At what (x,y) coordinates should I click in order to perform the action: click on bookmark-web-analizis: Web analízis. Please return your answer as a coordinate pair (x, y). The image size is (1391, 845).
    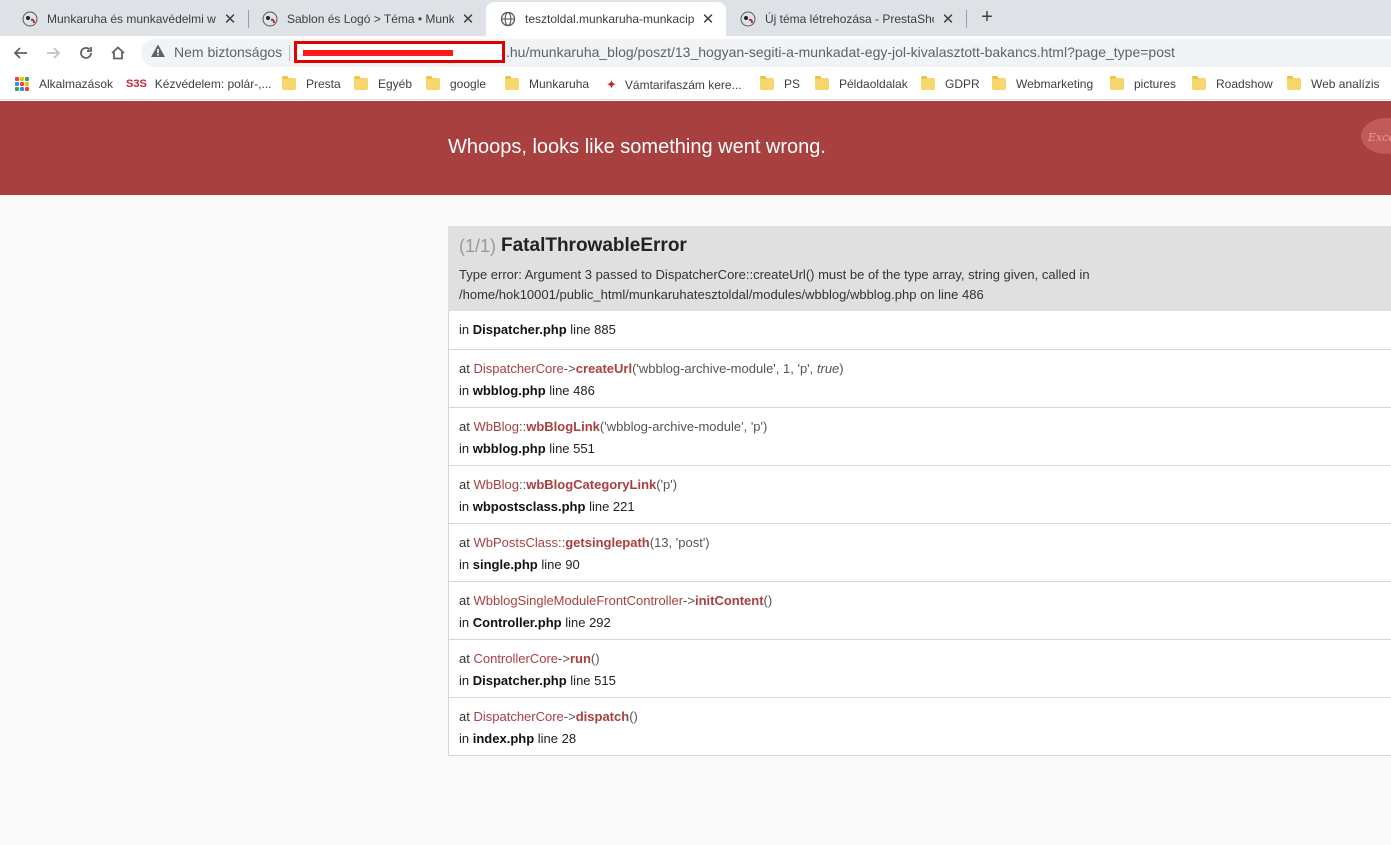
    Looking at the image, I should click on (1333, 83).